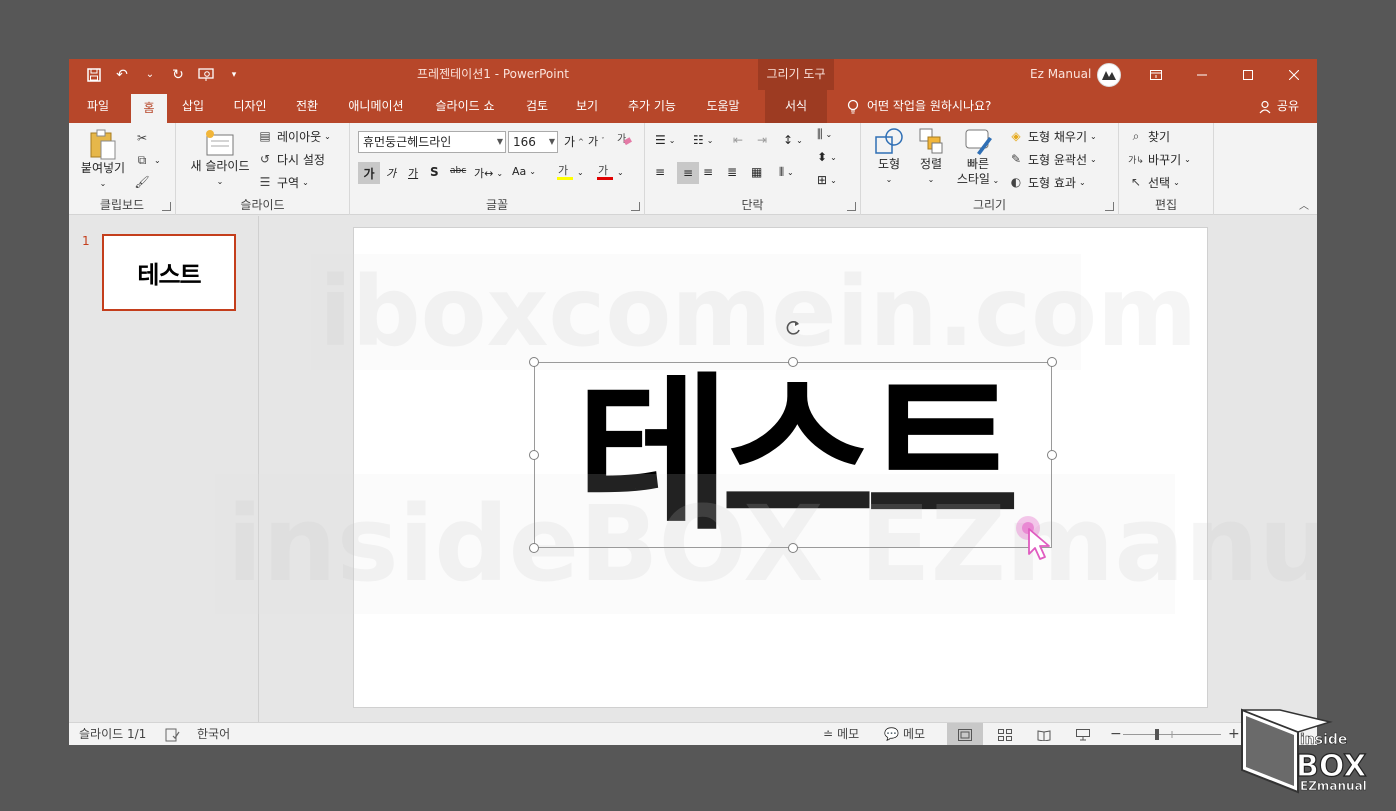 This screenshot has height=811, width=1396. I want to click on distributed-icon: ▦, so click(756, 172).